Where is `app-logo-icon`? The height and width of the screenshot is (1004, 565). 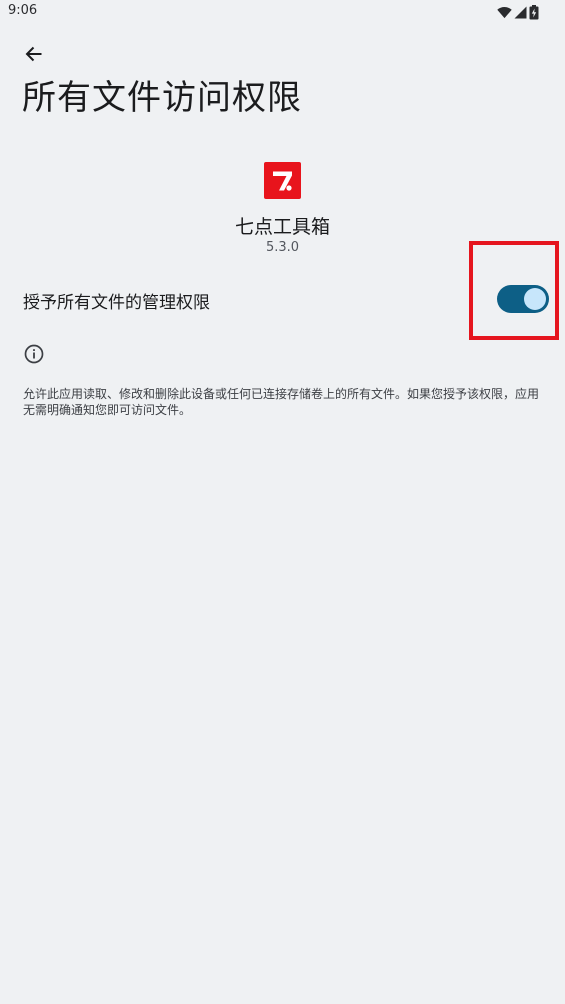 app-logo-icon is located at coordinates (282, 180).